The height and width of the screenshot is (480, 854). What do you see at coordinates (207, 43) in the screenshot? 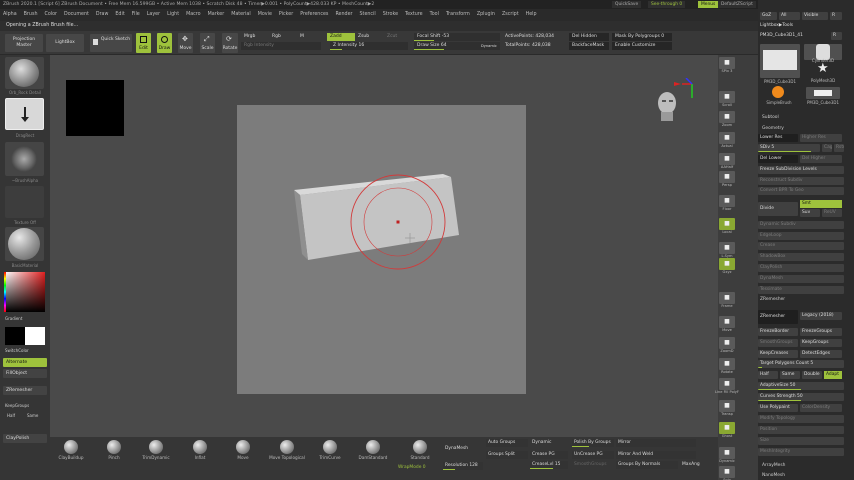
I see `scale-button: ⤢ Scale` at bounding box center [207, 43].